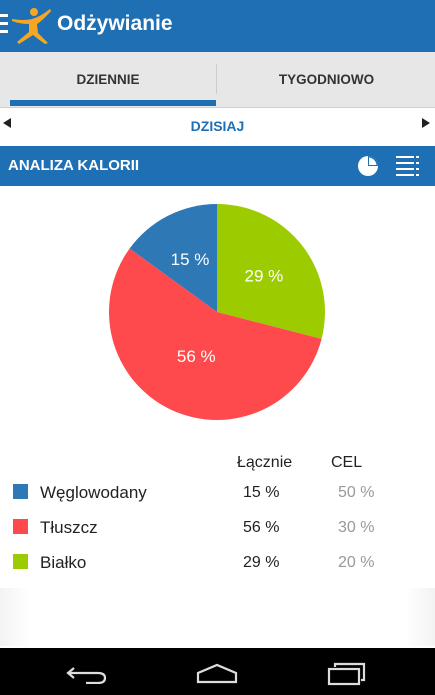  What do you see at coordinates (20, 491) in the screenshot?
I see `legend-swatch-carbs` at bounding box center [20, 491].